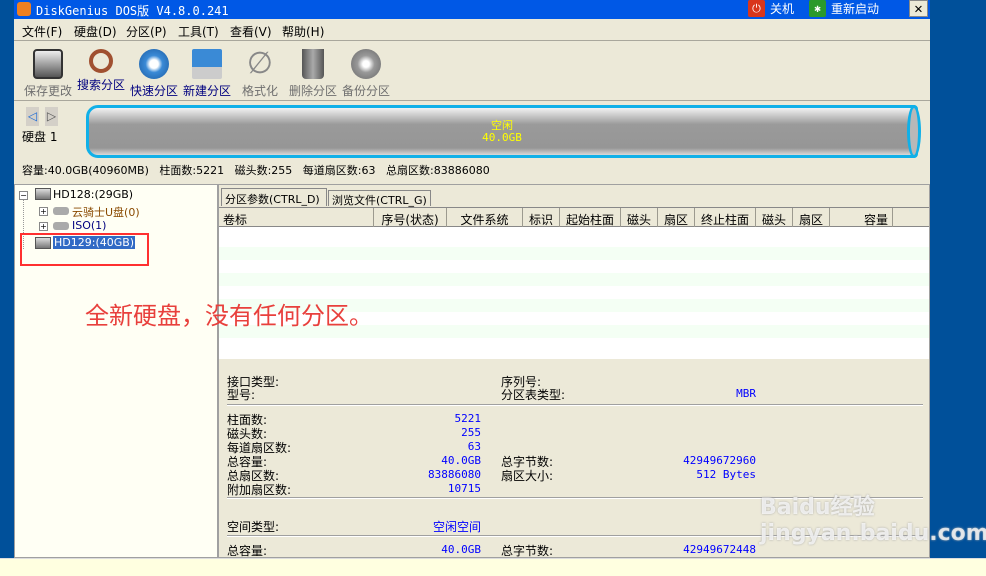  I want to click on prev-disk-button: ◁, so click(32, 116).